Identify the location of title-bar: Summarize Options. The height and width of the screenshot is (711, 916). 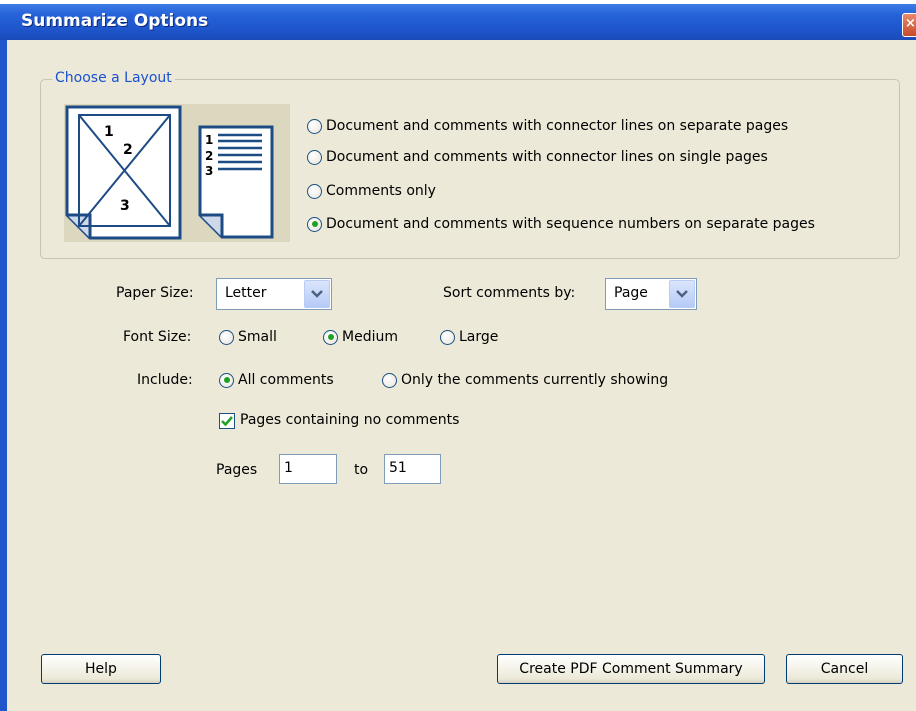
(458, 20).